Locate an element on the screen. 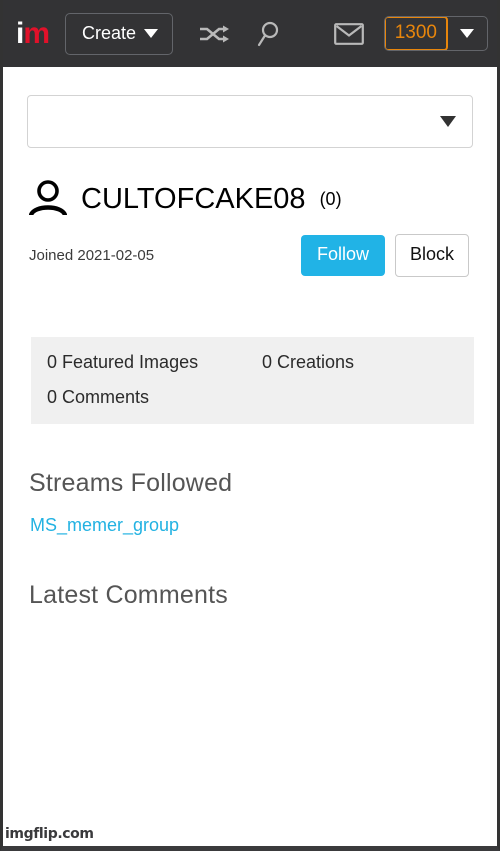 The height and width of the screenshot is (851, 500). block-button: Block is located at coordinates (431, 255).